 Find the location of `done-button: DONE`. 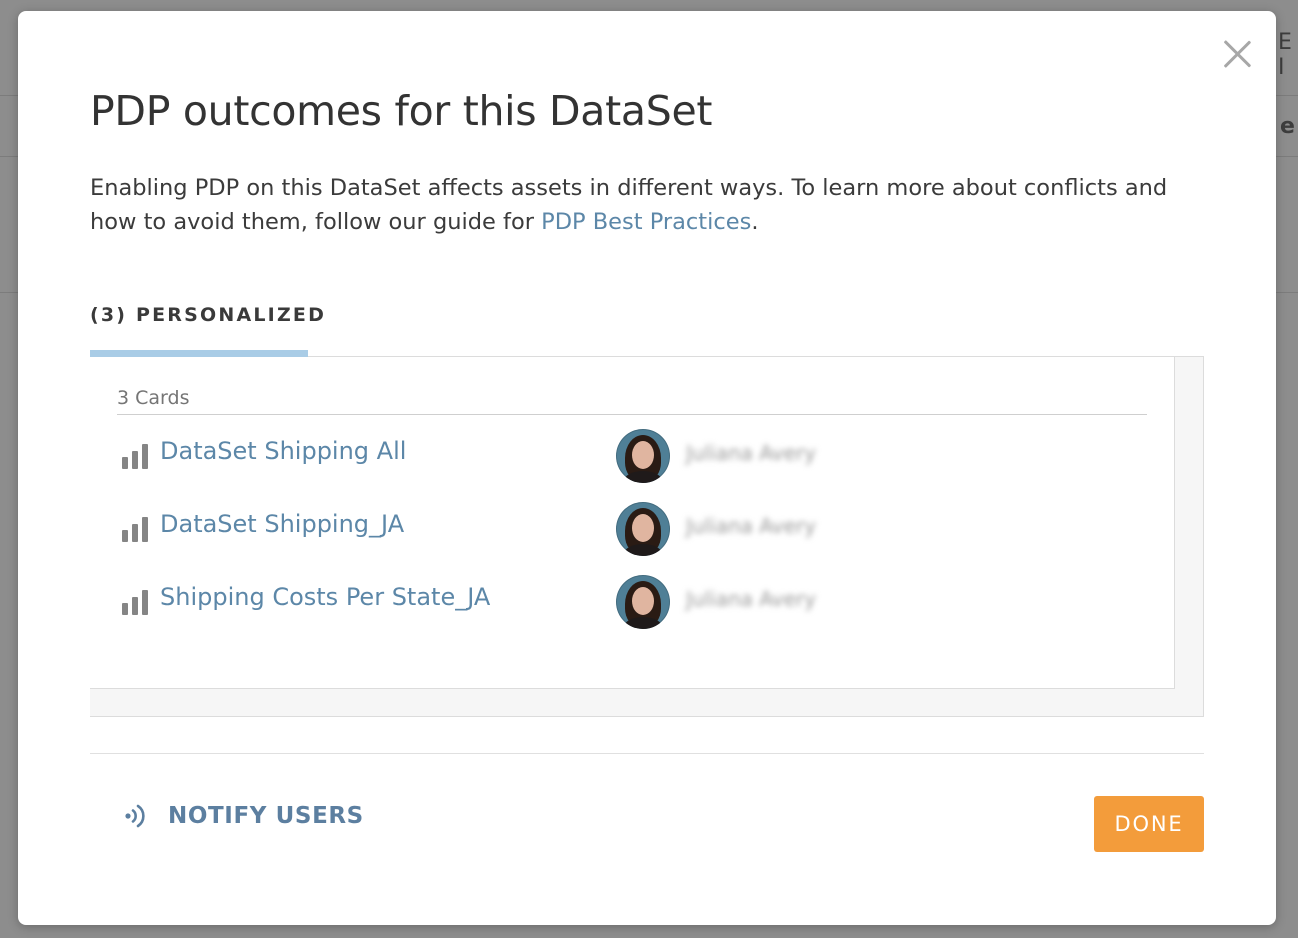

done-button: DONE is located at coordinates (1149, 824).